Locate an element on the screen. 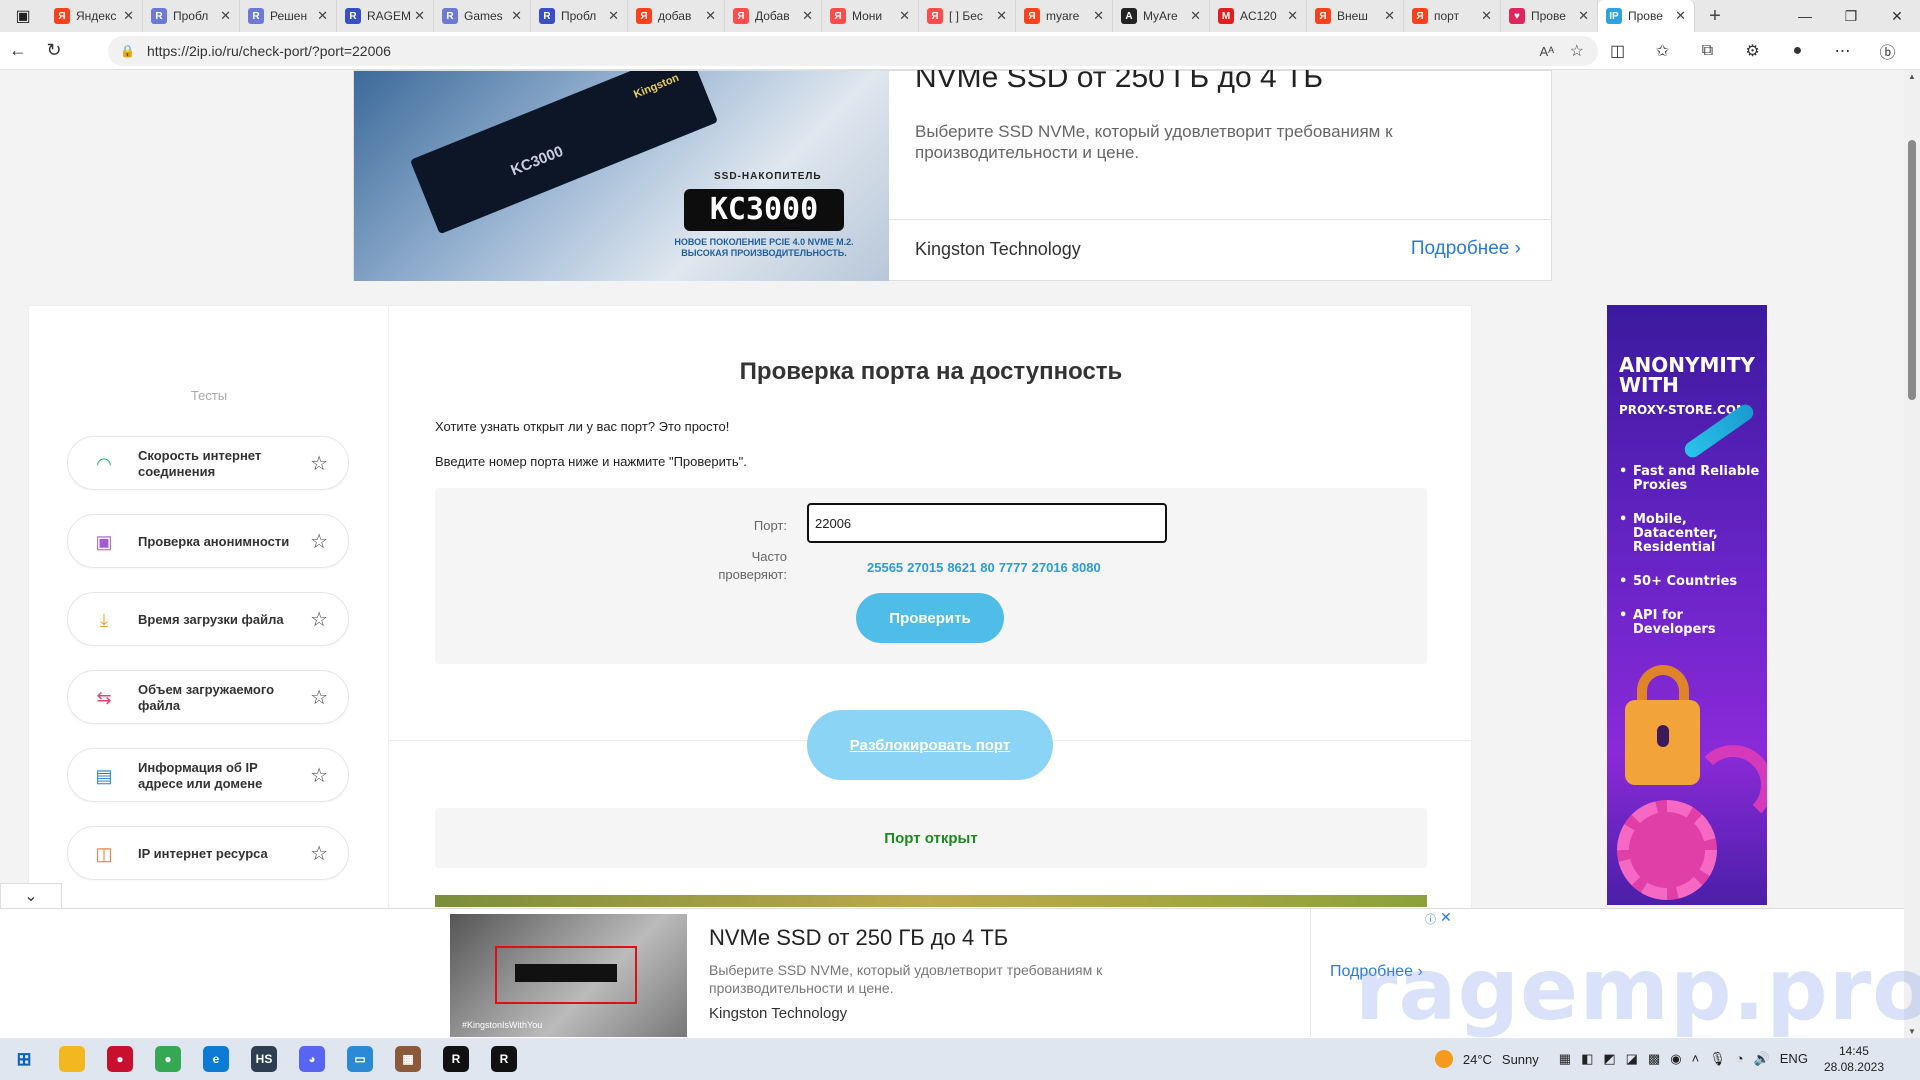 This screenshot has width=1920, height=1080. bottom-ad-image: #KingstonIsWithYou is located at coordinates (568, 975).